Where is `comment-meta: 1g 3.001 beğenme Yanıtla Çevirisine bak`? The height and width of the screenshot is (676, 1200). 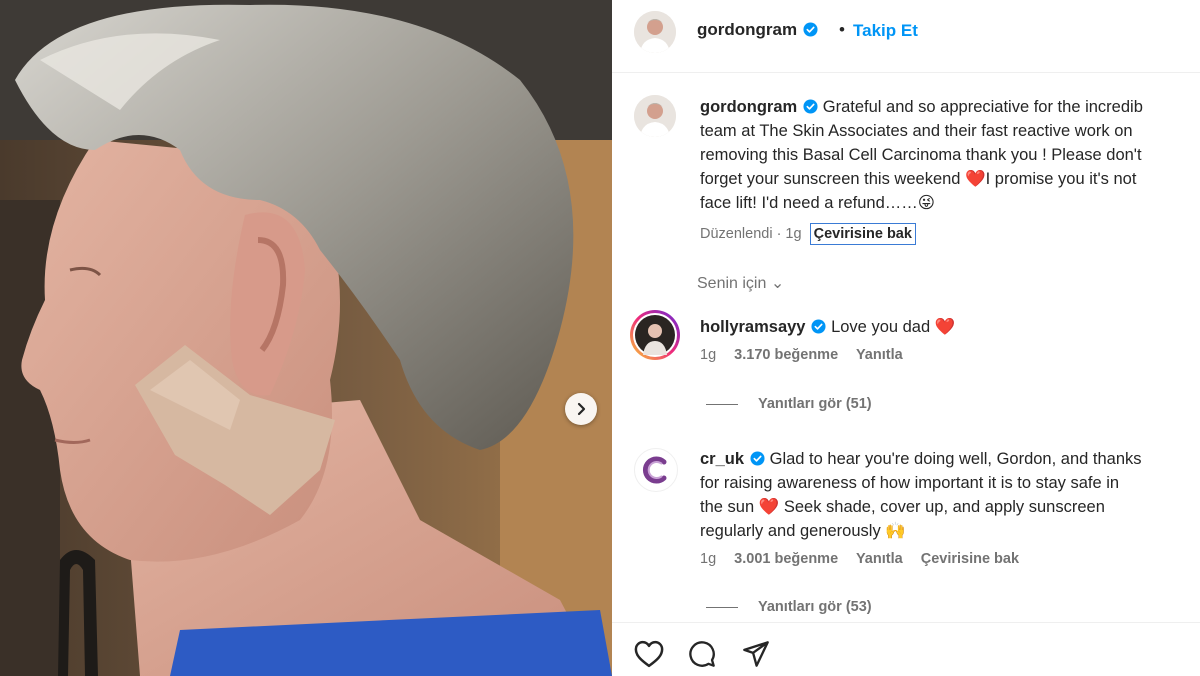
comment-meta: 1g 3.001 beğenme Yanıtla Çevirisine bak is located at coordinates (950, 559).